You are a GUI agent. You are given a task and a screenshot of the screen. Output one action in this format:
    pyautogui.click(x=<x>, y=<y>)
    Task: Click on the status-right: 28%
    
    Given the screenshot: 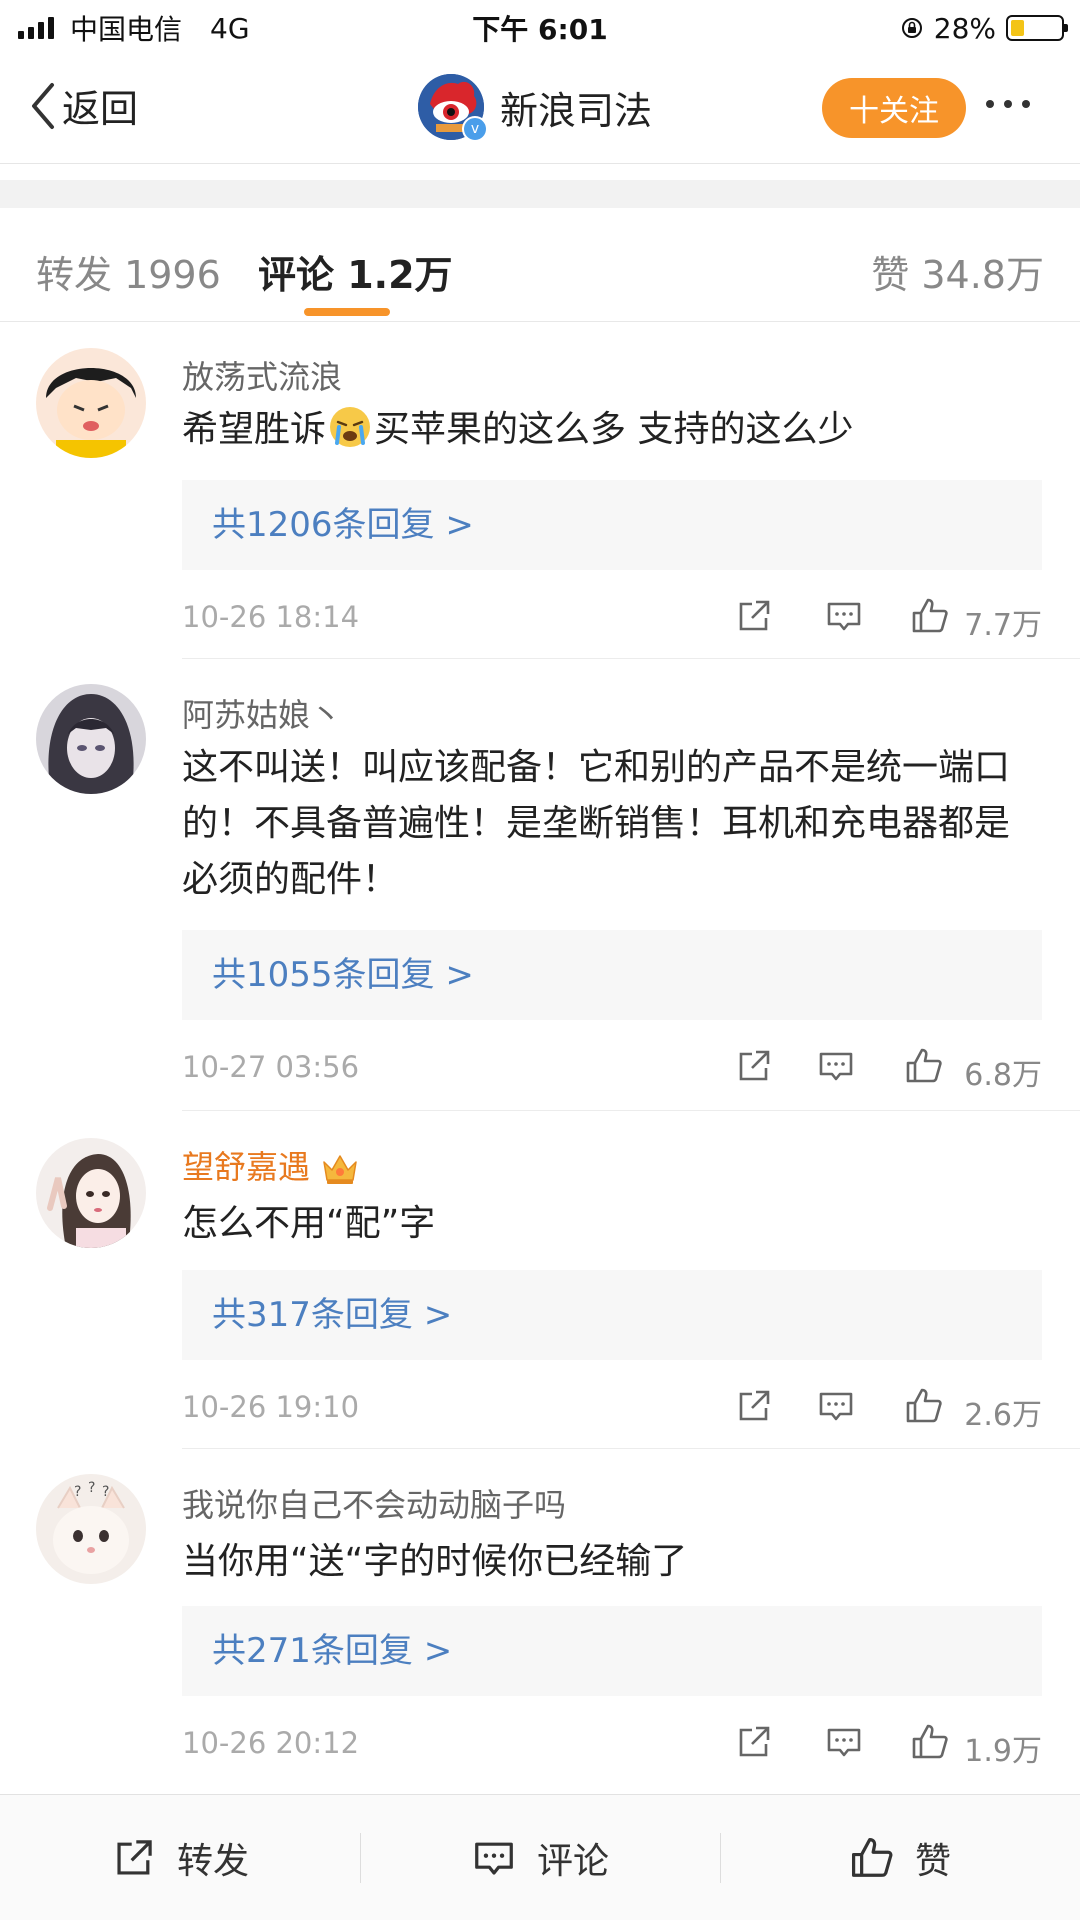 What is the action you would take?
    pyautogui.click(x=990, y=28)
    